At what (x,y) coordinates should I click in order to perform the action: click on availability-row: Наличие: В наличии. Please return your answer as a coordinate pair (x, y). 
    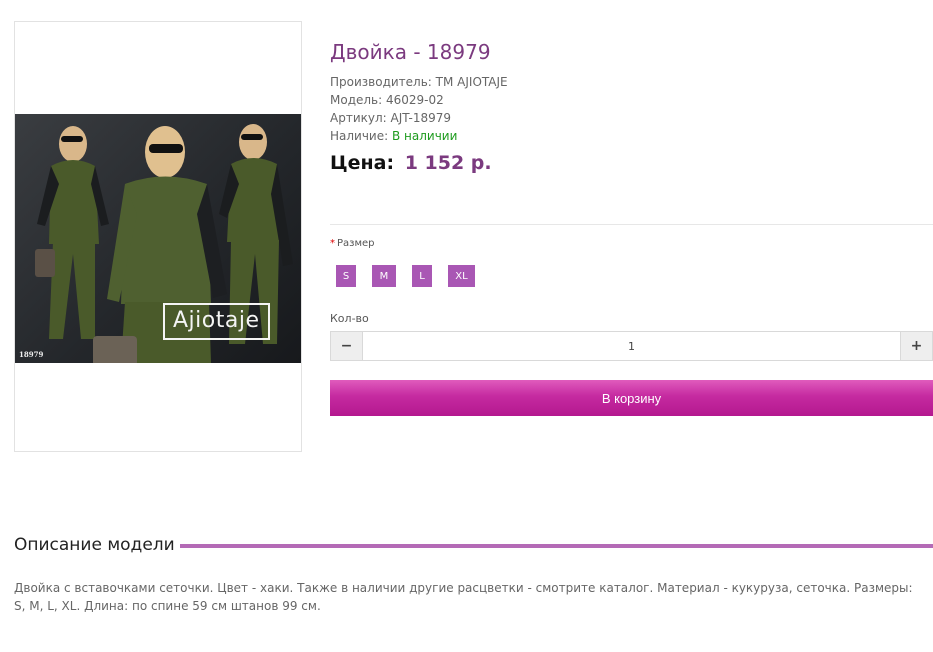
    Looking at the image, I should click on (419, 136).